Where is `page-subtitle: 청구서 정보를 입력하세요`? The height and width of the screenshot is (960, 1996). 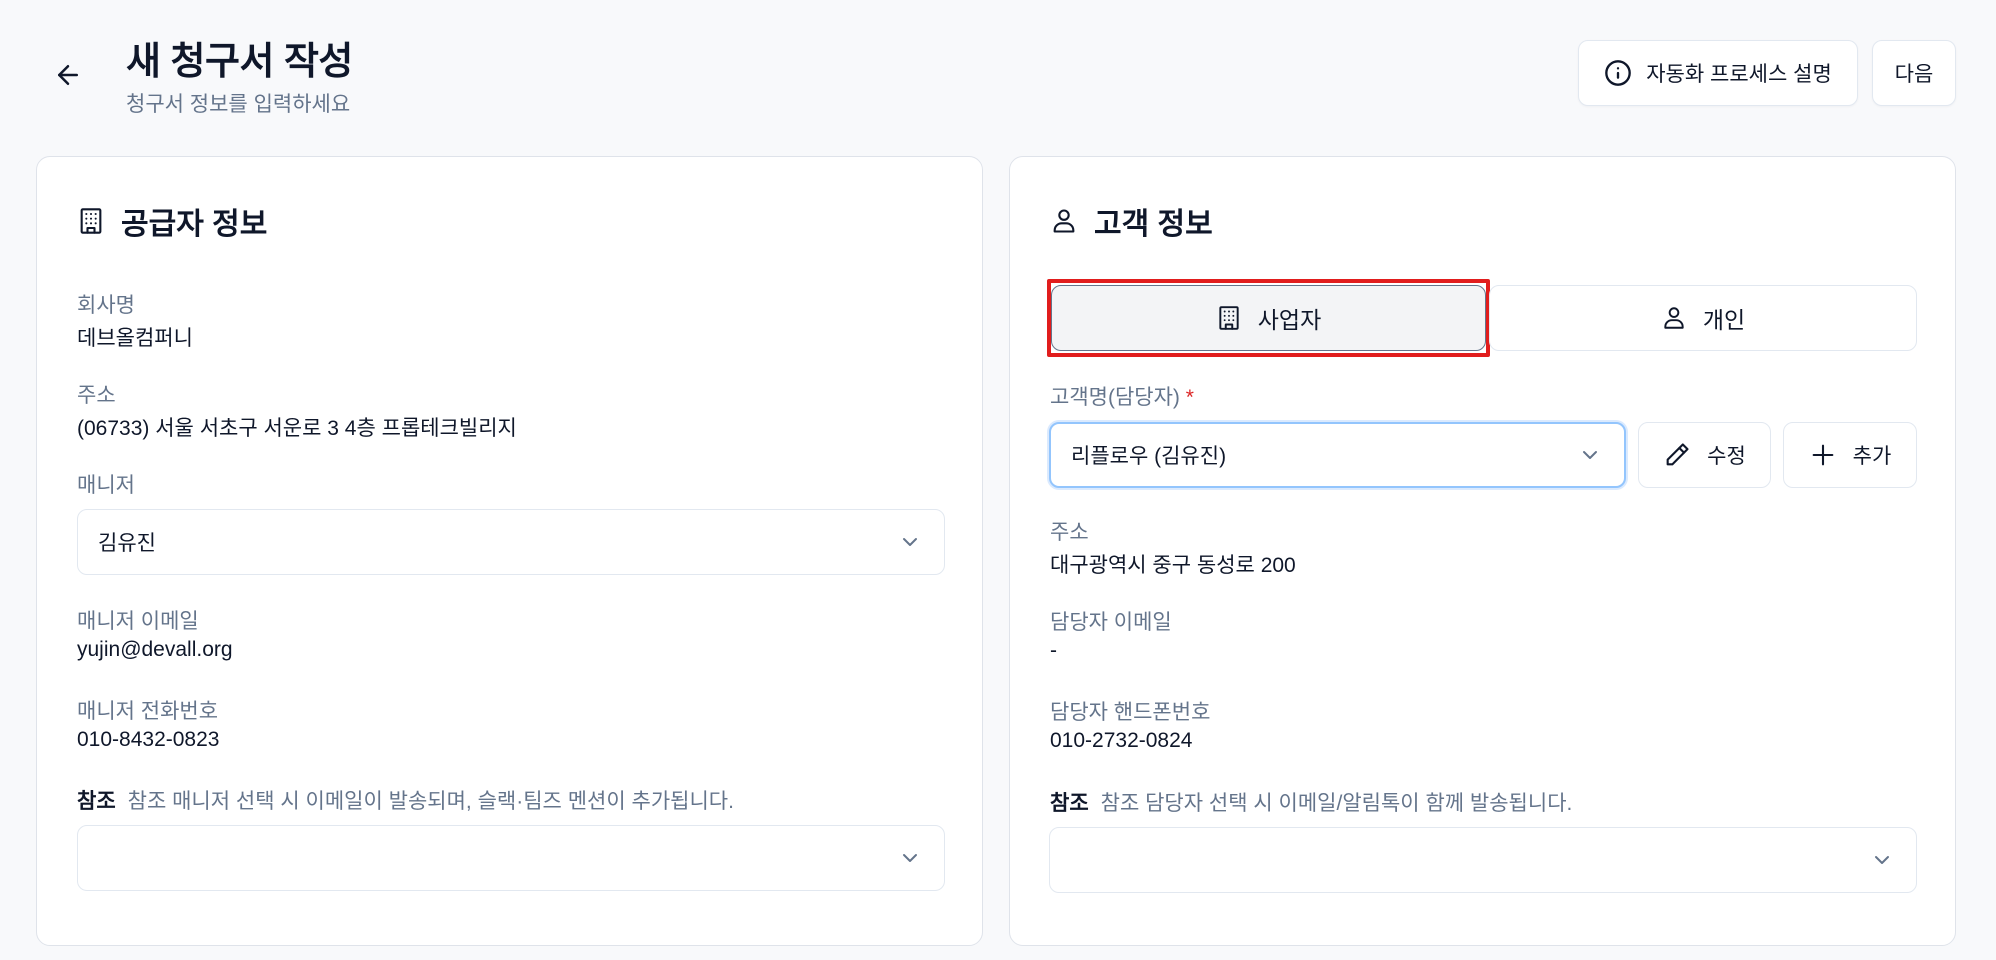 page-subtitle: 청구서 정보를 입력하세요 is located at coordinates (238, 104).